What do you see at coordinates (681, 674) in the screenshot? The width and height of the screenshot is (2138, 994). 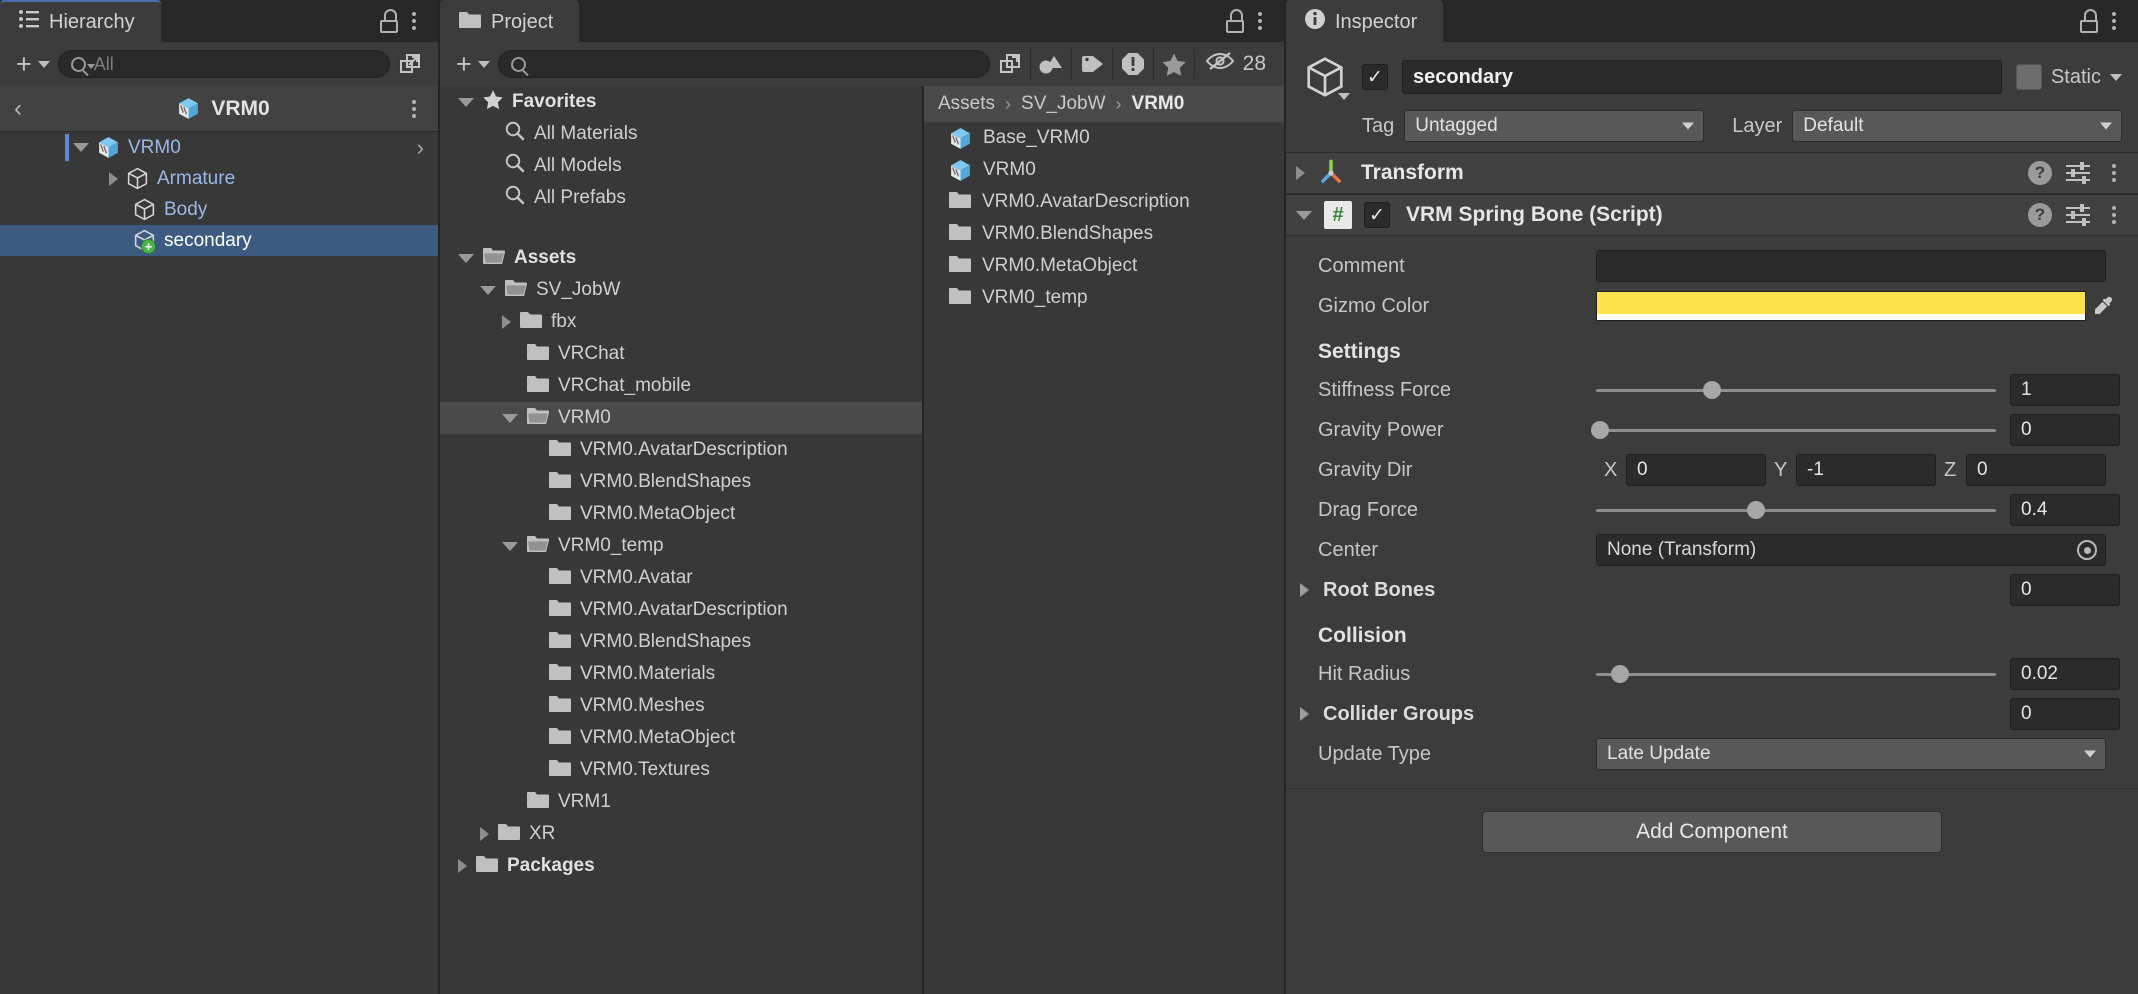 I see `project-tree-item: VRM0.Materials` at bounding box center [681, 674].